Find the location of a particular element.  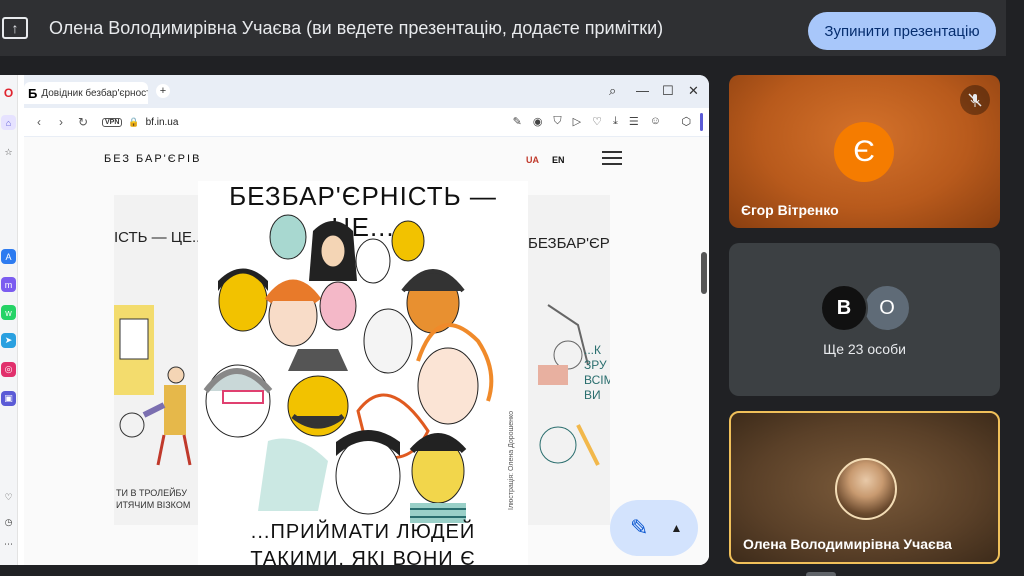

aria-icon: A is located at coordinates (8, 256).